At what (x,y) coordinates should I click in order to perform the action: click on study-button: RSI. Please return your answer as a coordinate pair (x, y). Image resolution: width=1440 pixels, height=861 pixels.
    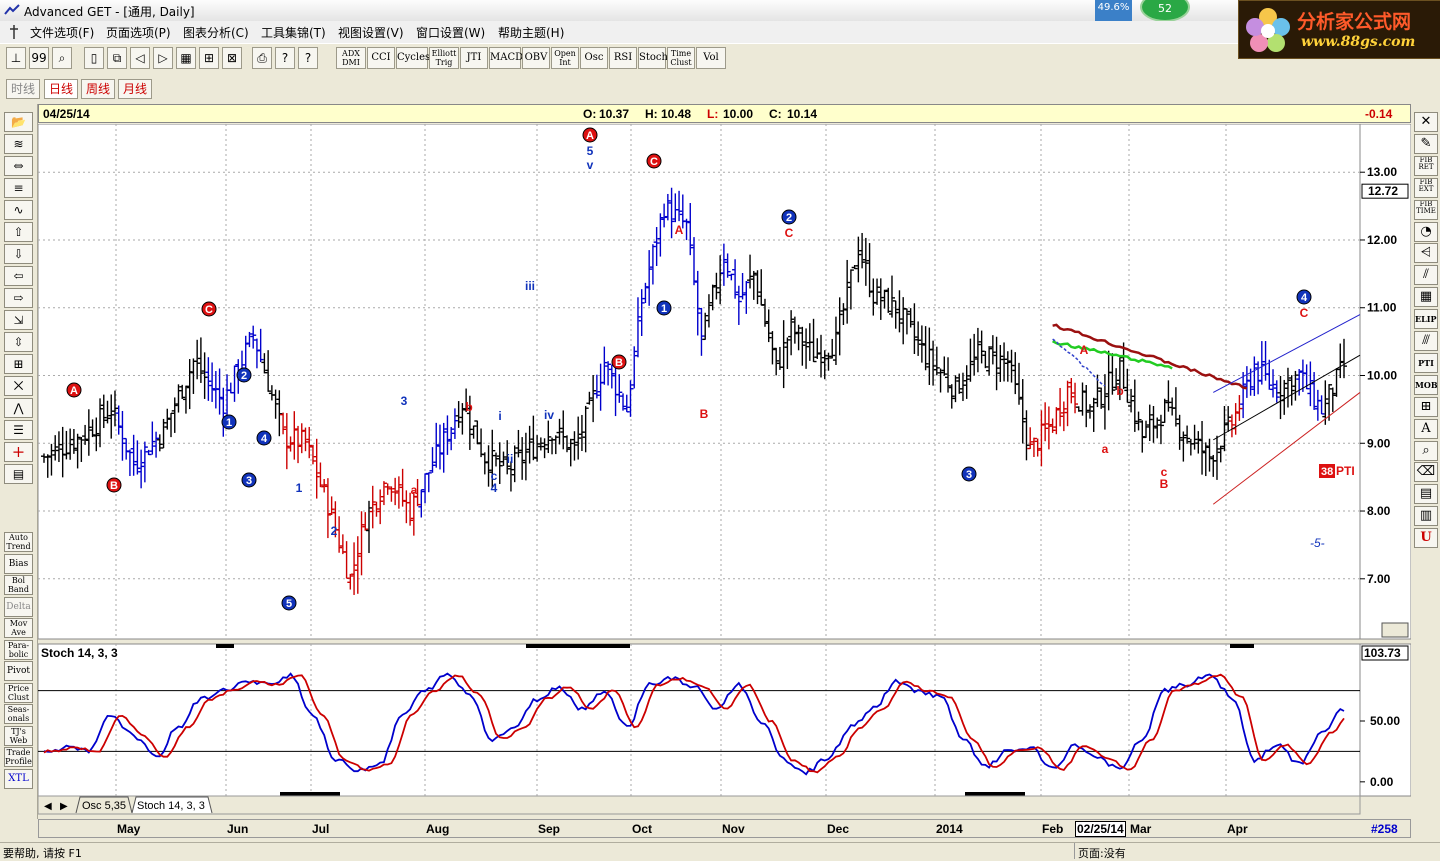
    Looking at the image, I should click on (623, 58).